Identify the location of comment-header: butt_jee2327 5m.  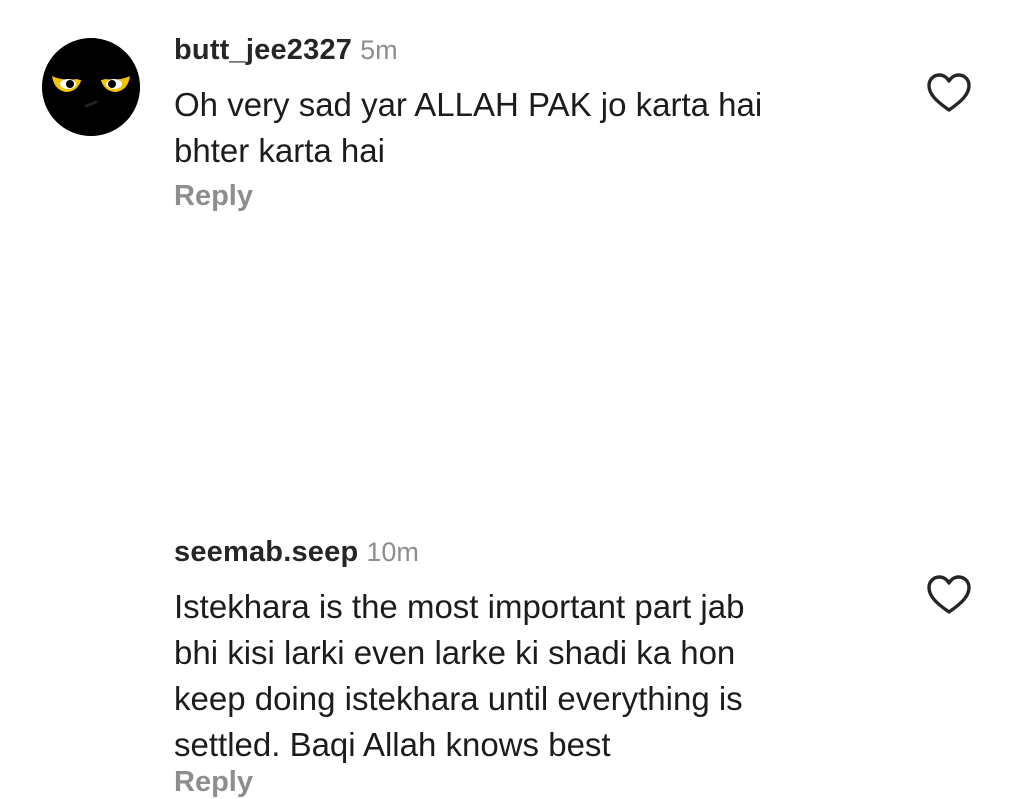
(286, 50).